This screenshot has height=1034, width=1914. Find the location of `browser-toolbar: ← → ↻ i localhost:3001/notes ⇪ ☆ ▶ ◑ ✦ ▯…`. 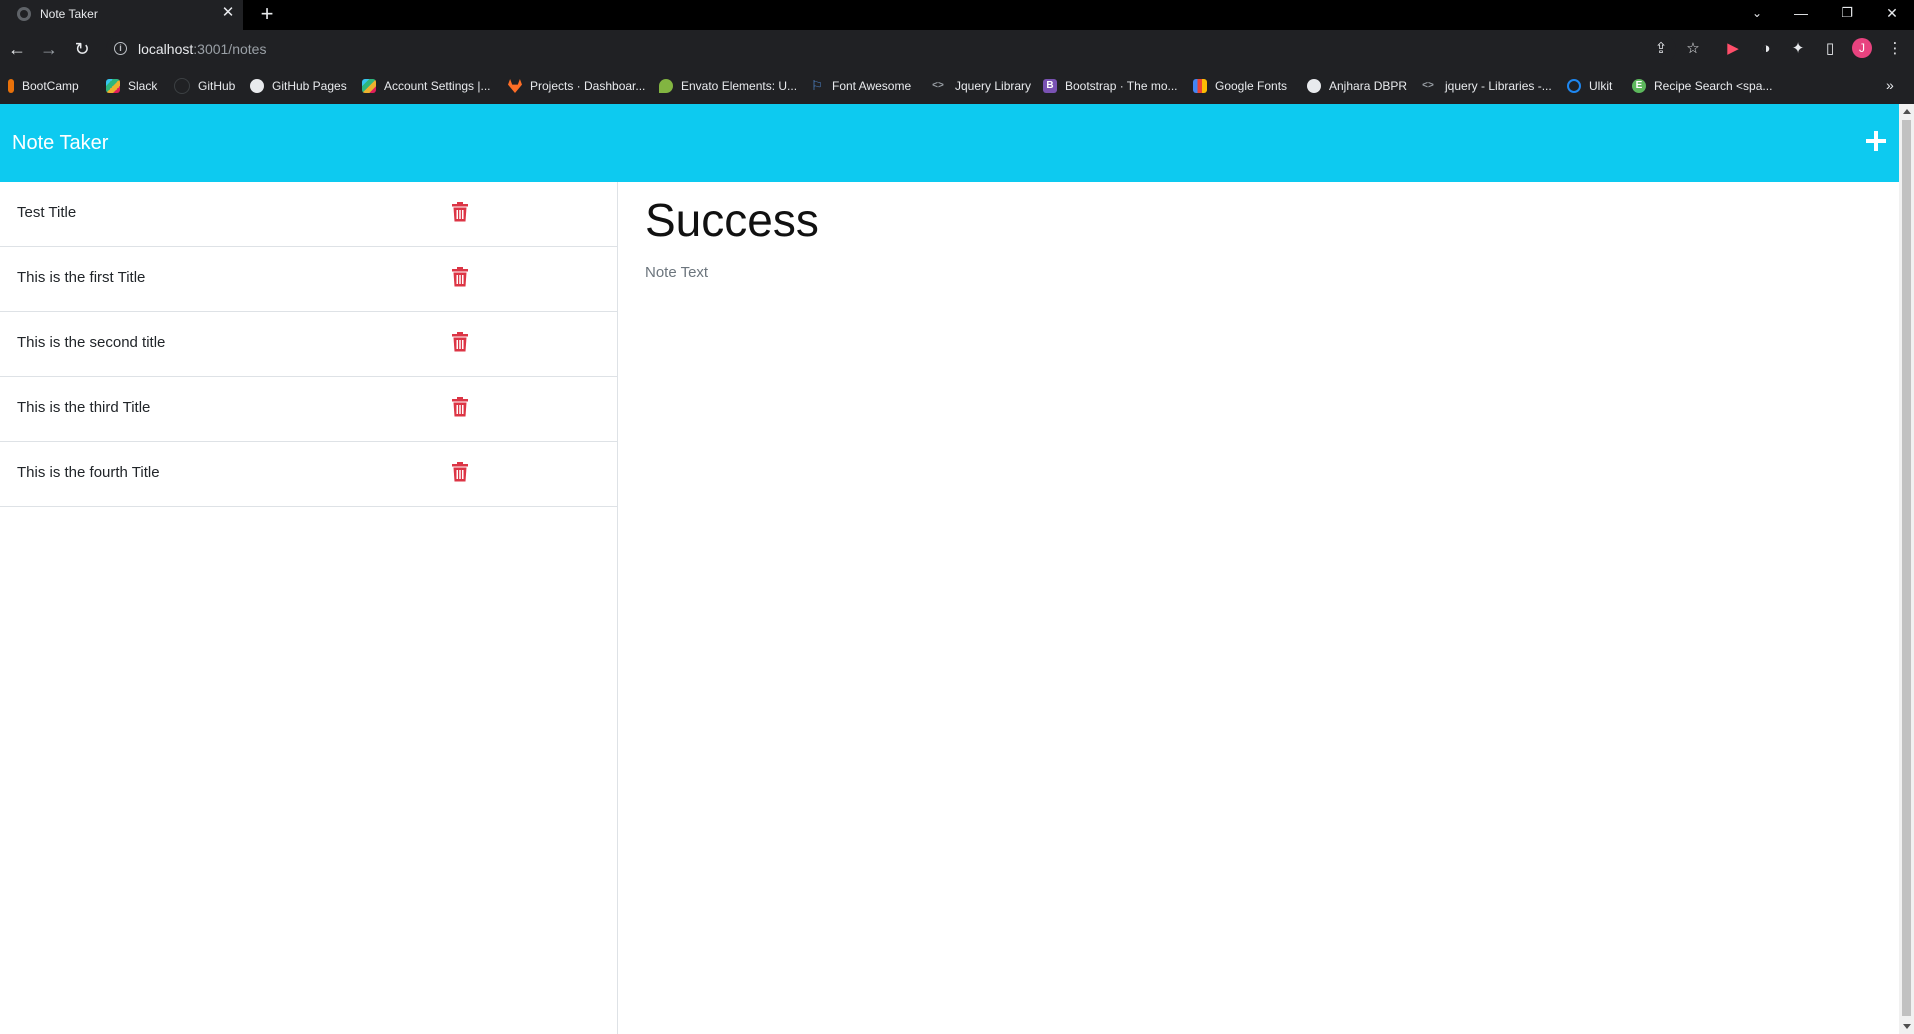

browser-toolbar: ← → ↻ i localhost:3001/notes ⇪ ☆ ▶ ◑ ✦ ▯… is located at coordinates (957, 49).